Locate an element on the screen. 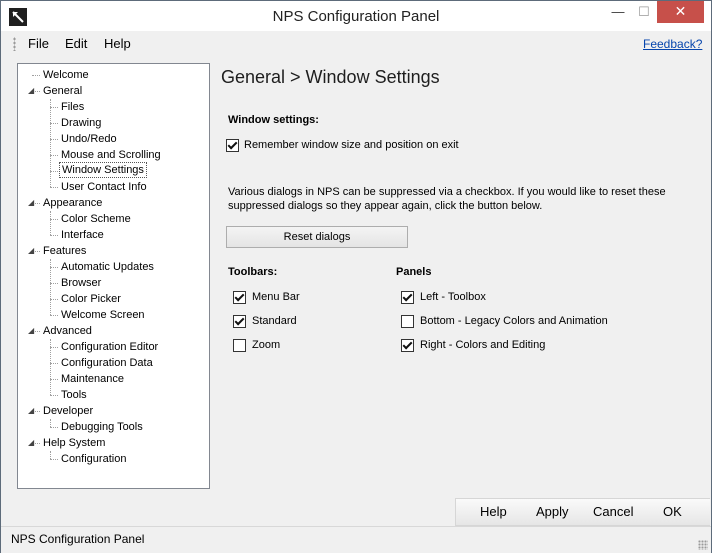 This screenshot has width=712, height=553. tree-item: Configuration Editor is located at coordinates (109, 347).